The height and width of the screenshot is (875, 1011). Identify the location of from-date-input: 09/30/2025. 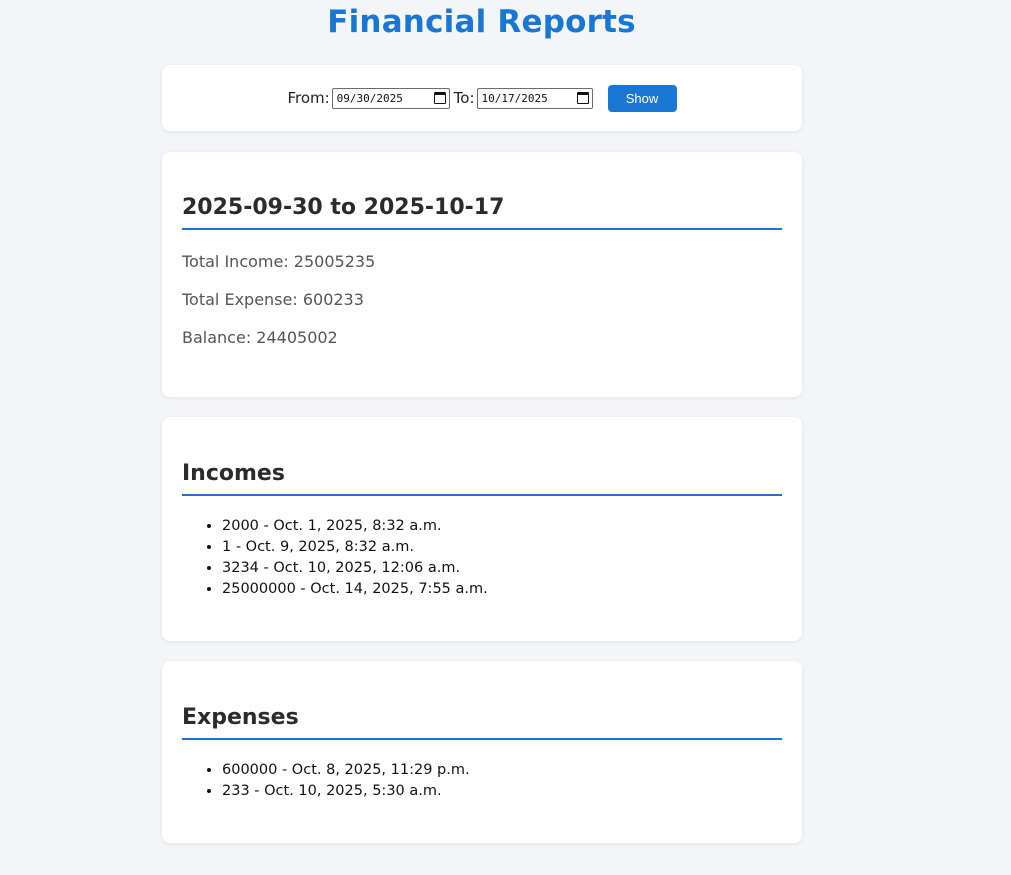
(390, 98).